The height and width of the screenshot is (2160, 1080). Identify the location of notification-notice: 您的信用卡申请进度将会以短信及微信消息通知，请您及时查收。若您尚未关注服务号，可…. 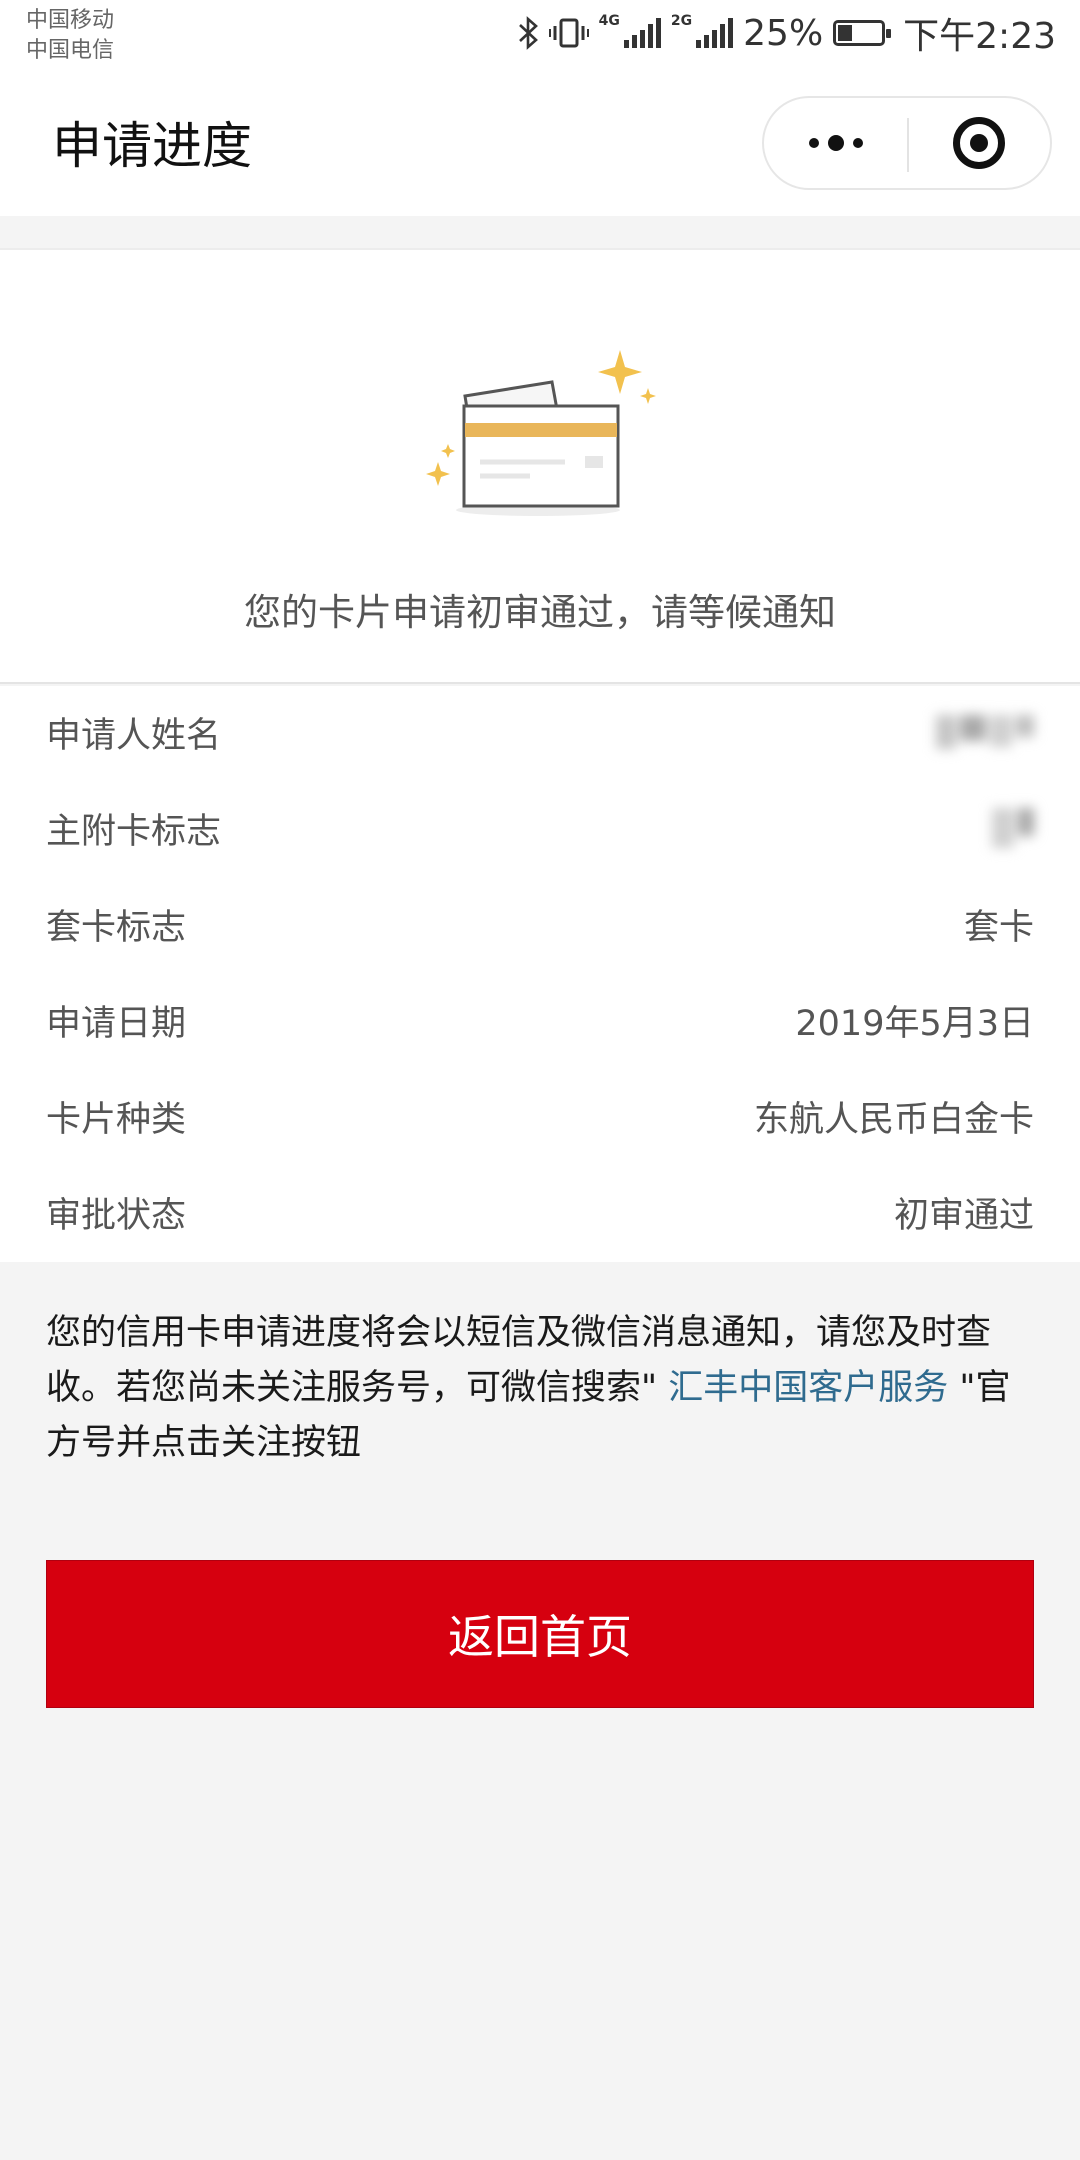
(541, 1388).